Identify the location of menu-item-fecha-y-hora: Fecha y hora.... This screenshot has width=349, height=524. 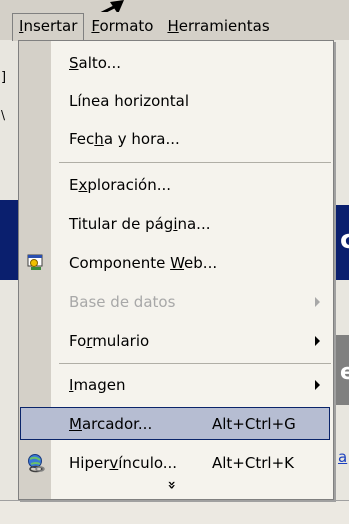
(176, 139).